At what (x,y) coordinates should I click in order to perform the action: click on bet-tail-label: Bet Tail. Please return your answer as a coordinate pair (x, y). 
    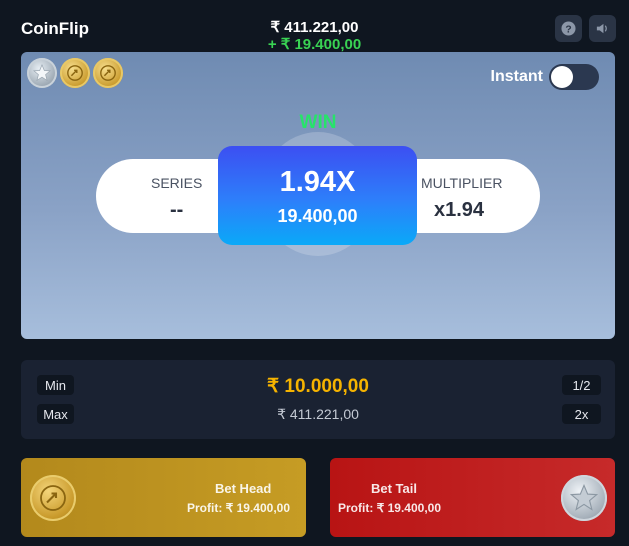
    Looking at the image, I should click on (394, 488).